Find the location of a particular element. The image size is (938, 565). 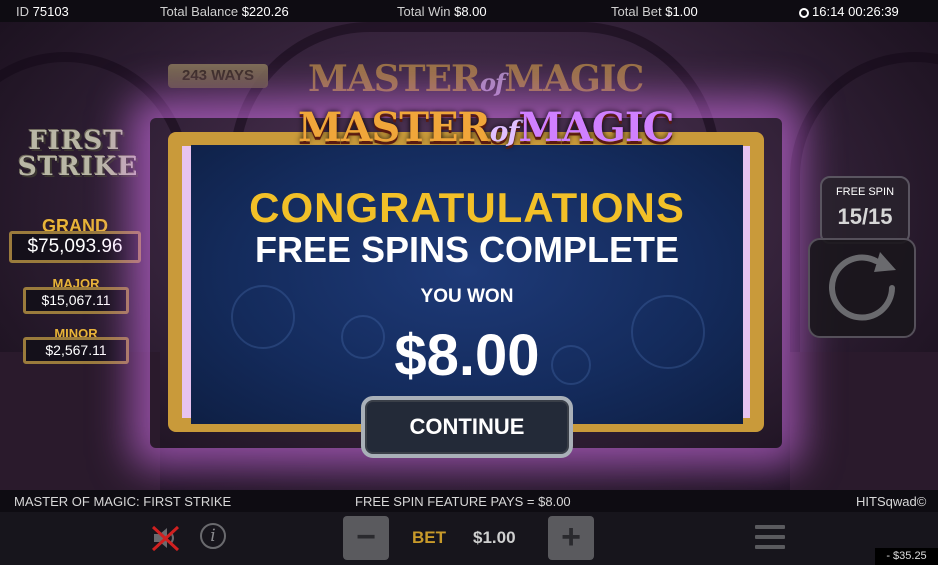

player-id-label: ID is located at coordinates (22, 11).